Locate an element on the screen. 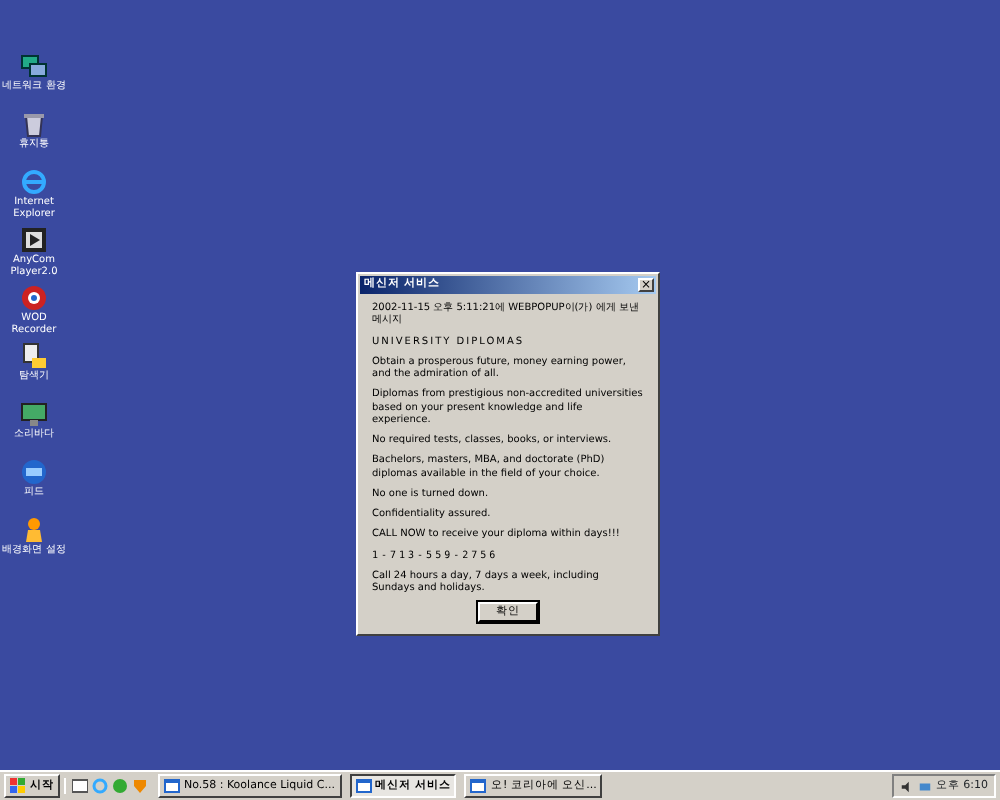  figure-icon is located at coordinates (34, 530).